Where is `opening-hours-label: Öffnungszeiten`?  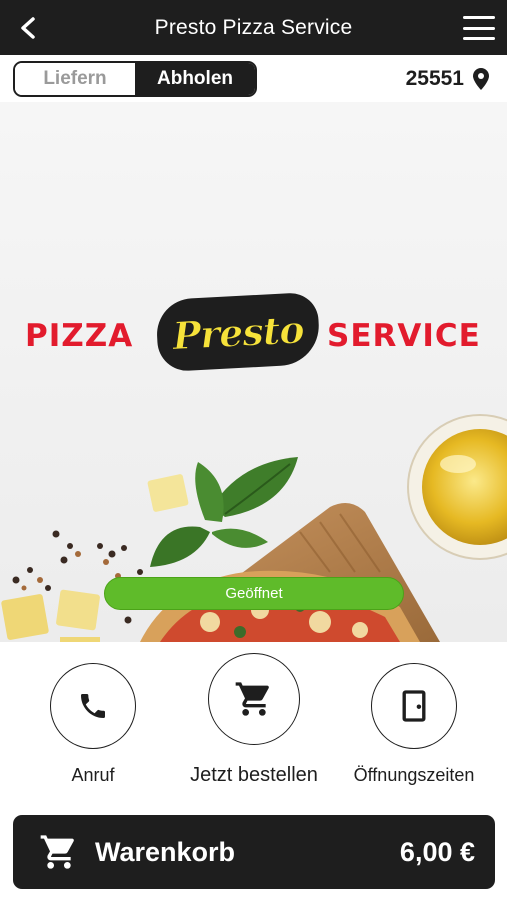 opening-hours-label: Öffnungszeiten is located at coordinates (414, 775).